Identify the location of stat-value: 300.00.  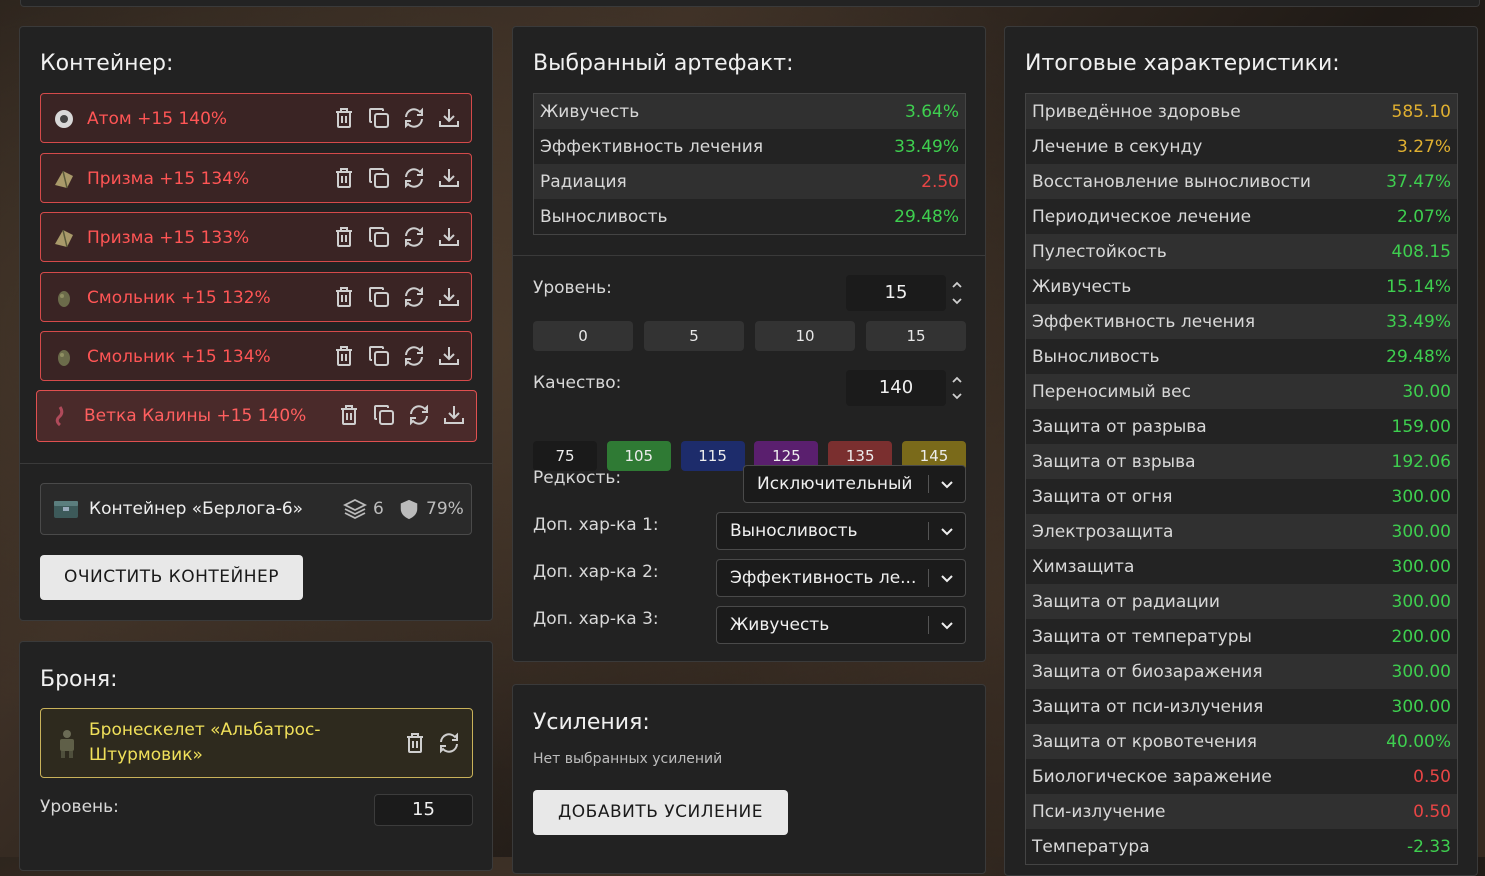
(1421, 601).